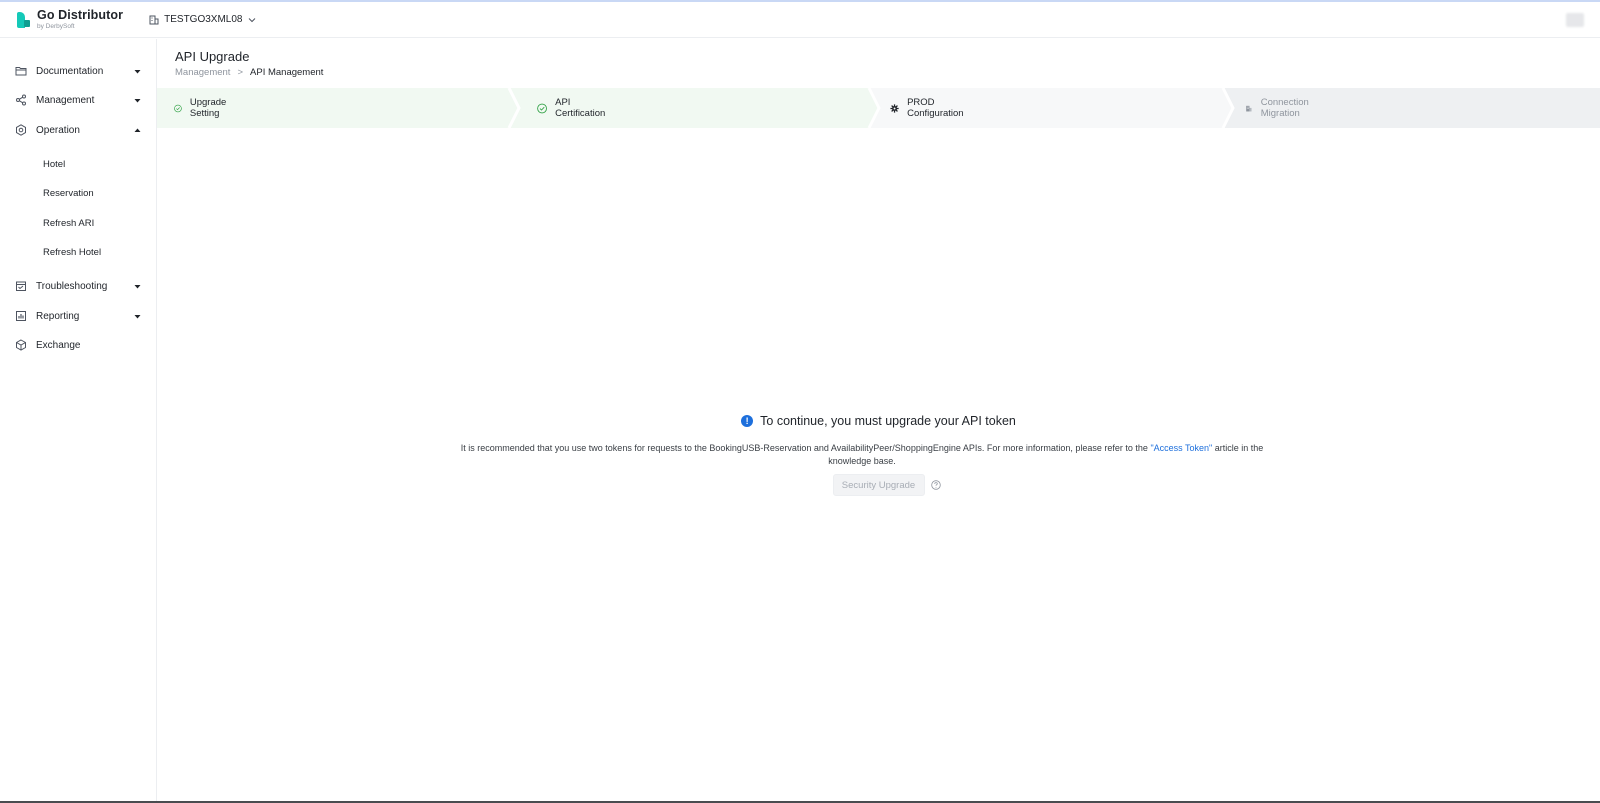 The image size is (1600, 803). I want to click on sidebar-item-label: Troubleshooting, so click(72, 286).